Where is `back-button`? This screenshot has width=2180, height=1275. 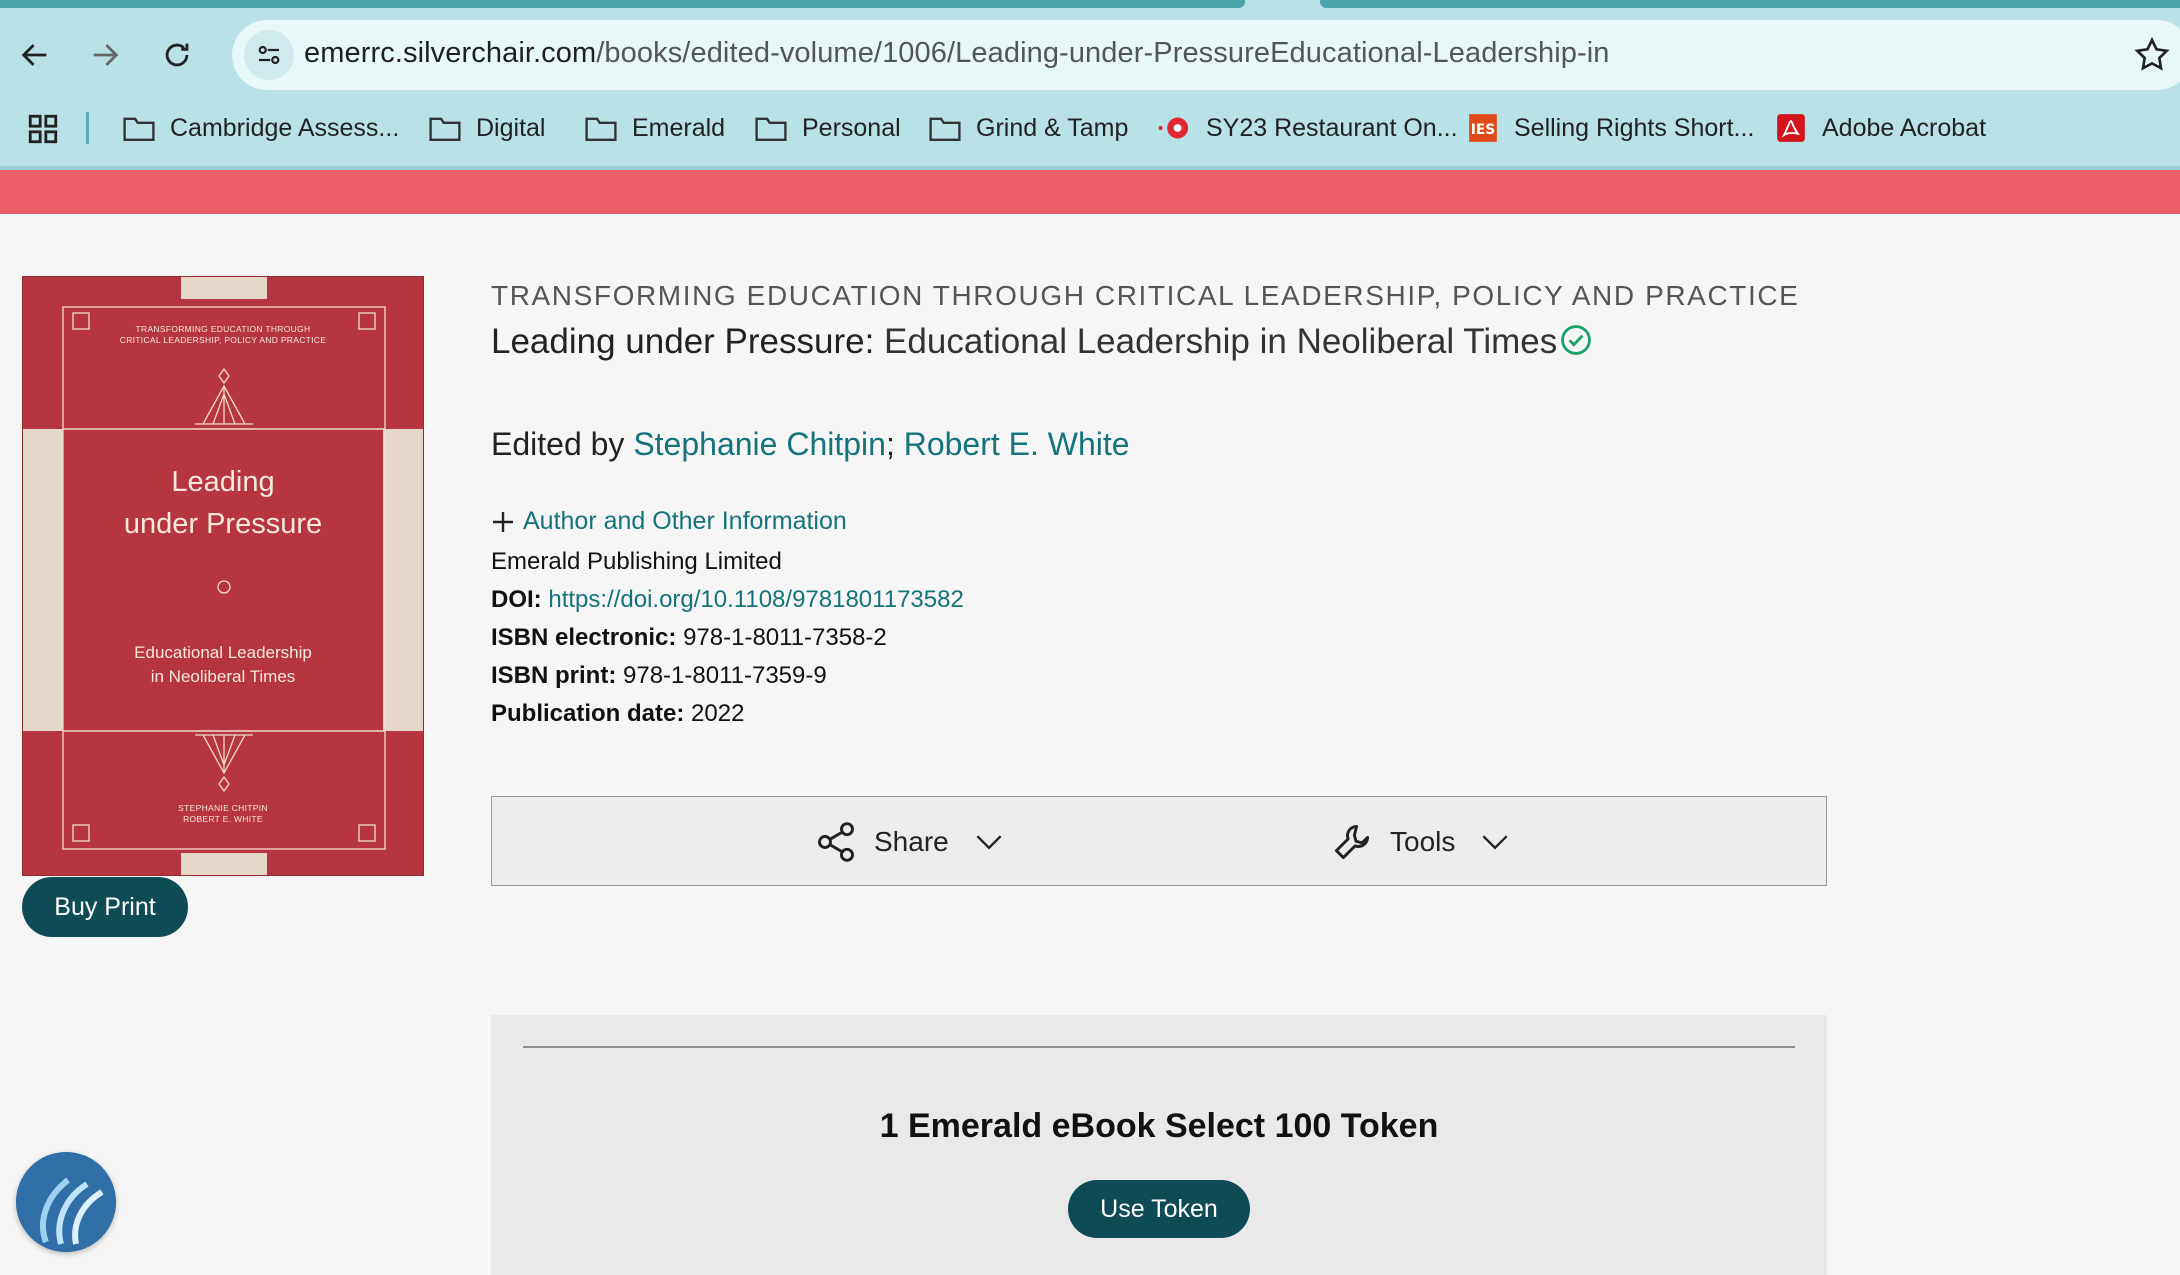 back-button is located at coordinates (35, 55).